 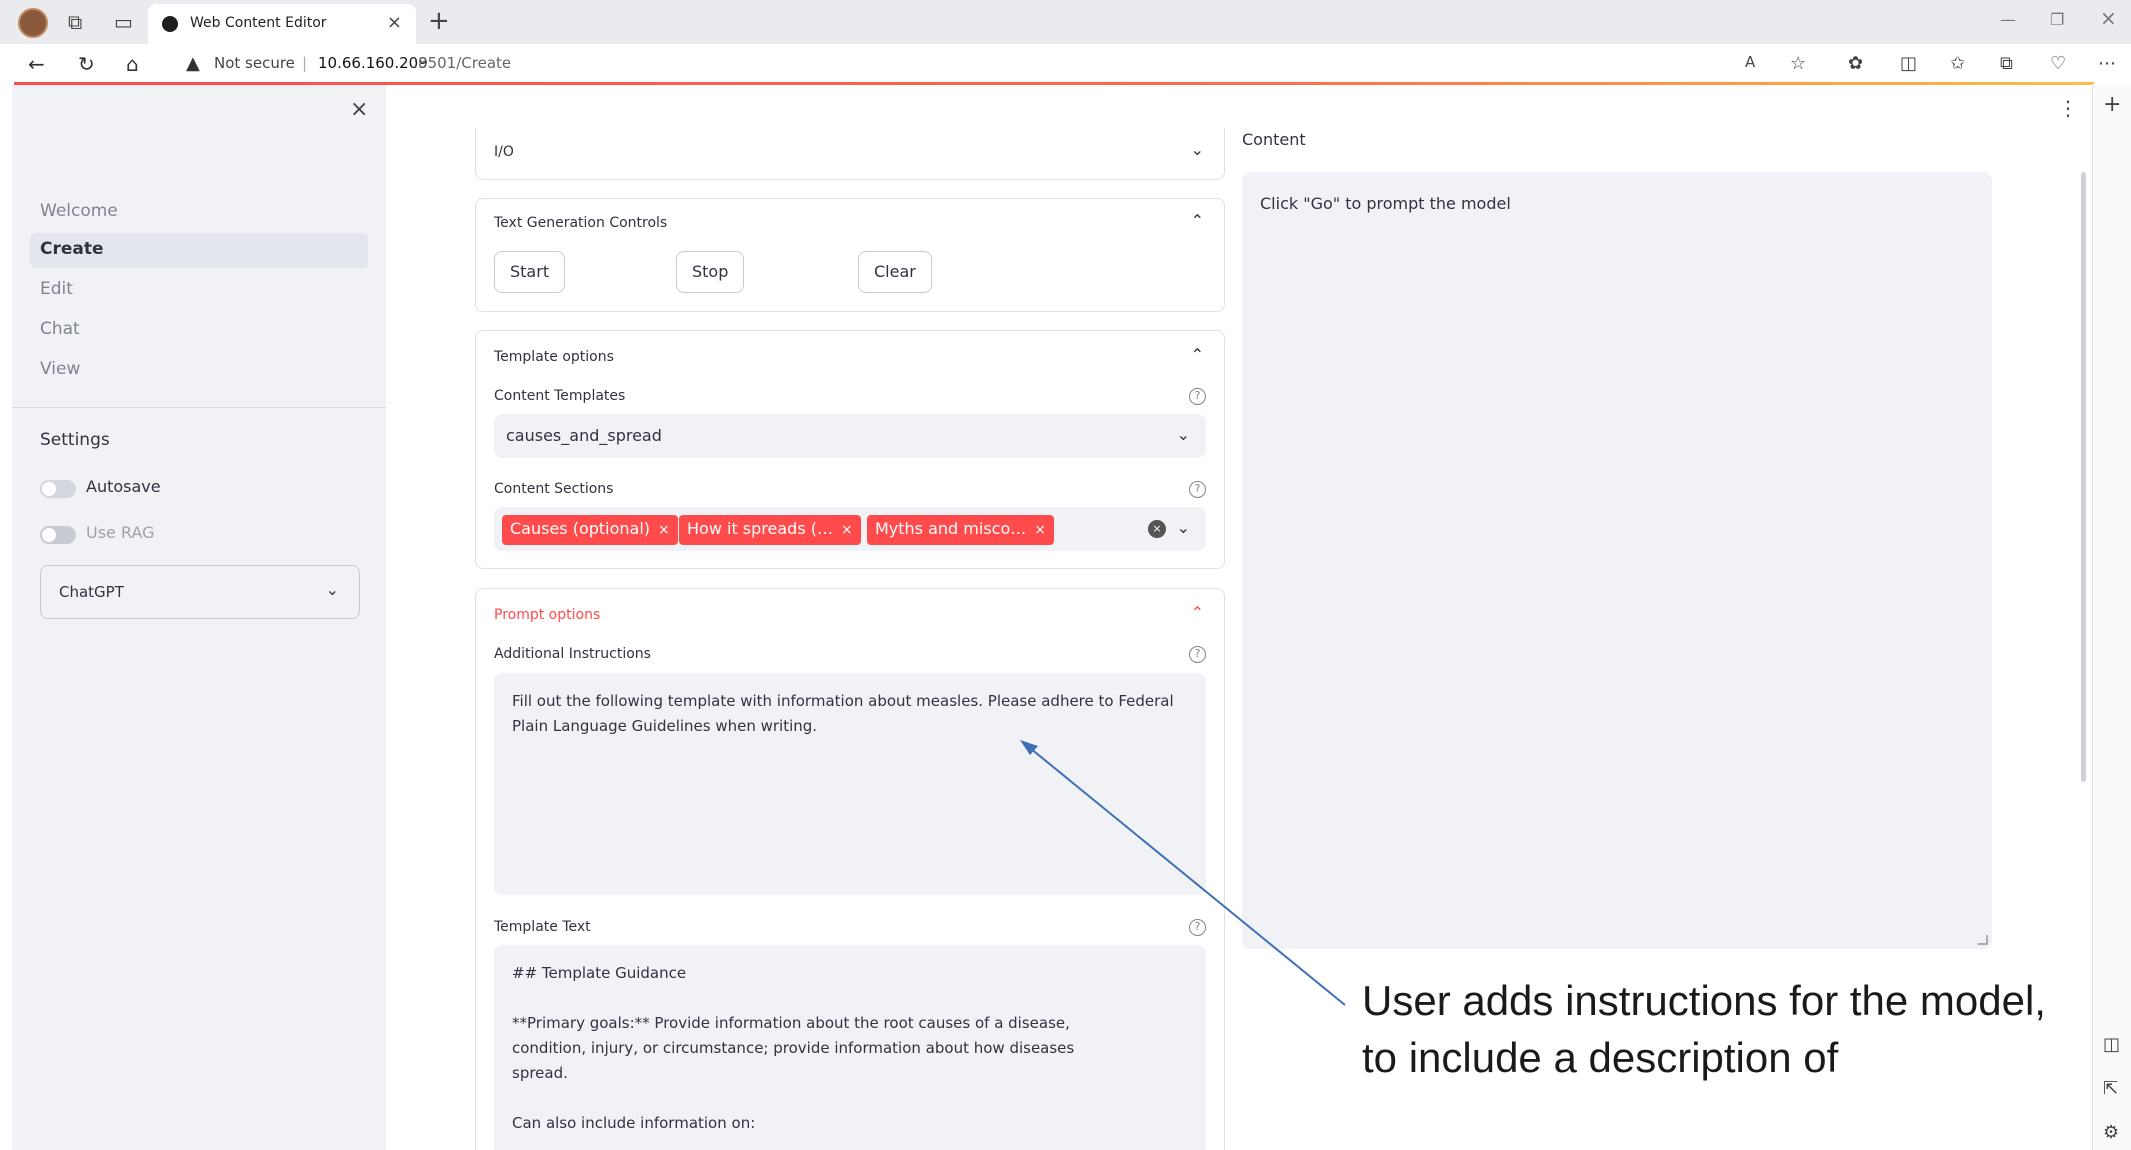 What do you see at coordinates (1187, 876) in the screenshot?
I see `arrow-line` at bounding box center [1187, 876].